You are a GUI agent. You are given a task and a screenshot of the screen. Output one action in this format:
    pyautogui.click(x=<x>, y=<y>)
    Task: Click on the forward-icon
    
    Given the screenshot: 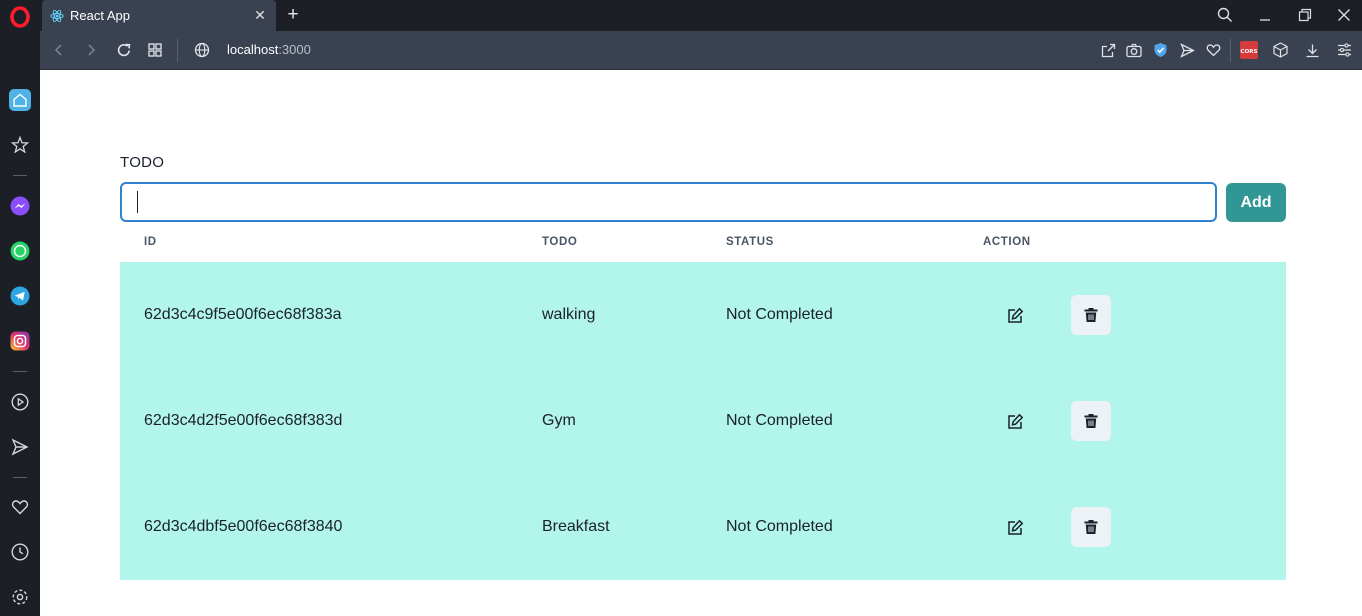 What is the action you would take?
    pyautogui.click(x=91, y=50)
    